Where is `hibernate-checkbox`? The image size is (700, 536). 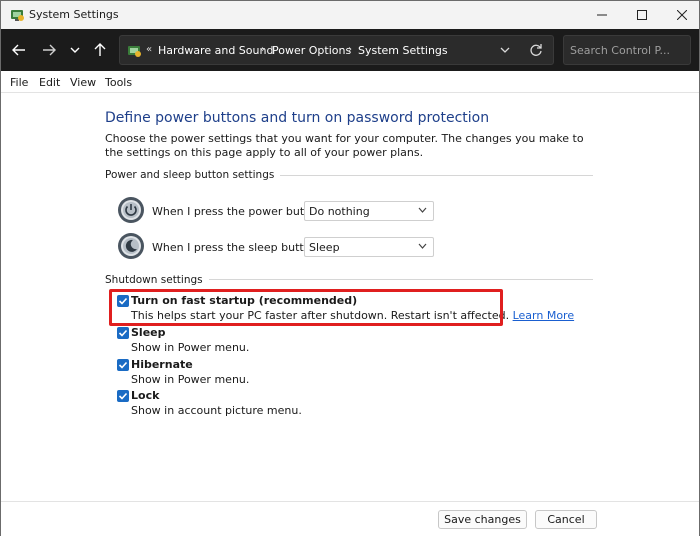
hibernate-checkbox is located at coordinates (123, 365).